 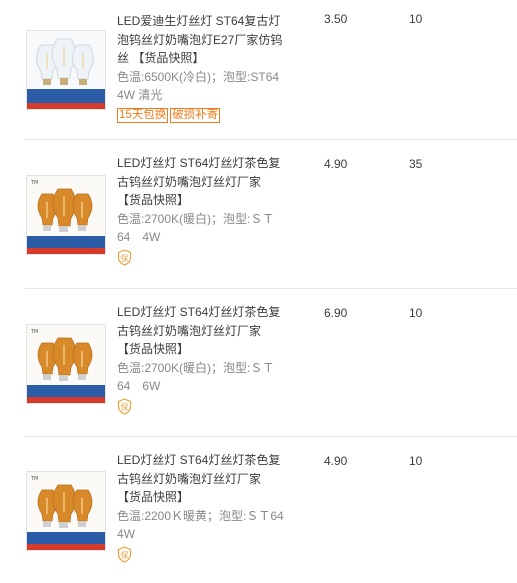 What do you see at coordinates (202, 40) in the screenshot?
I see `item-title: LED爱迪生灯丝灯 ST64复古灯泡钨丝灯奶嘴泡灯E27厂家仿钨丝 【货品快照】` at bounding box center [202, 40].